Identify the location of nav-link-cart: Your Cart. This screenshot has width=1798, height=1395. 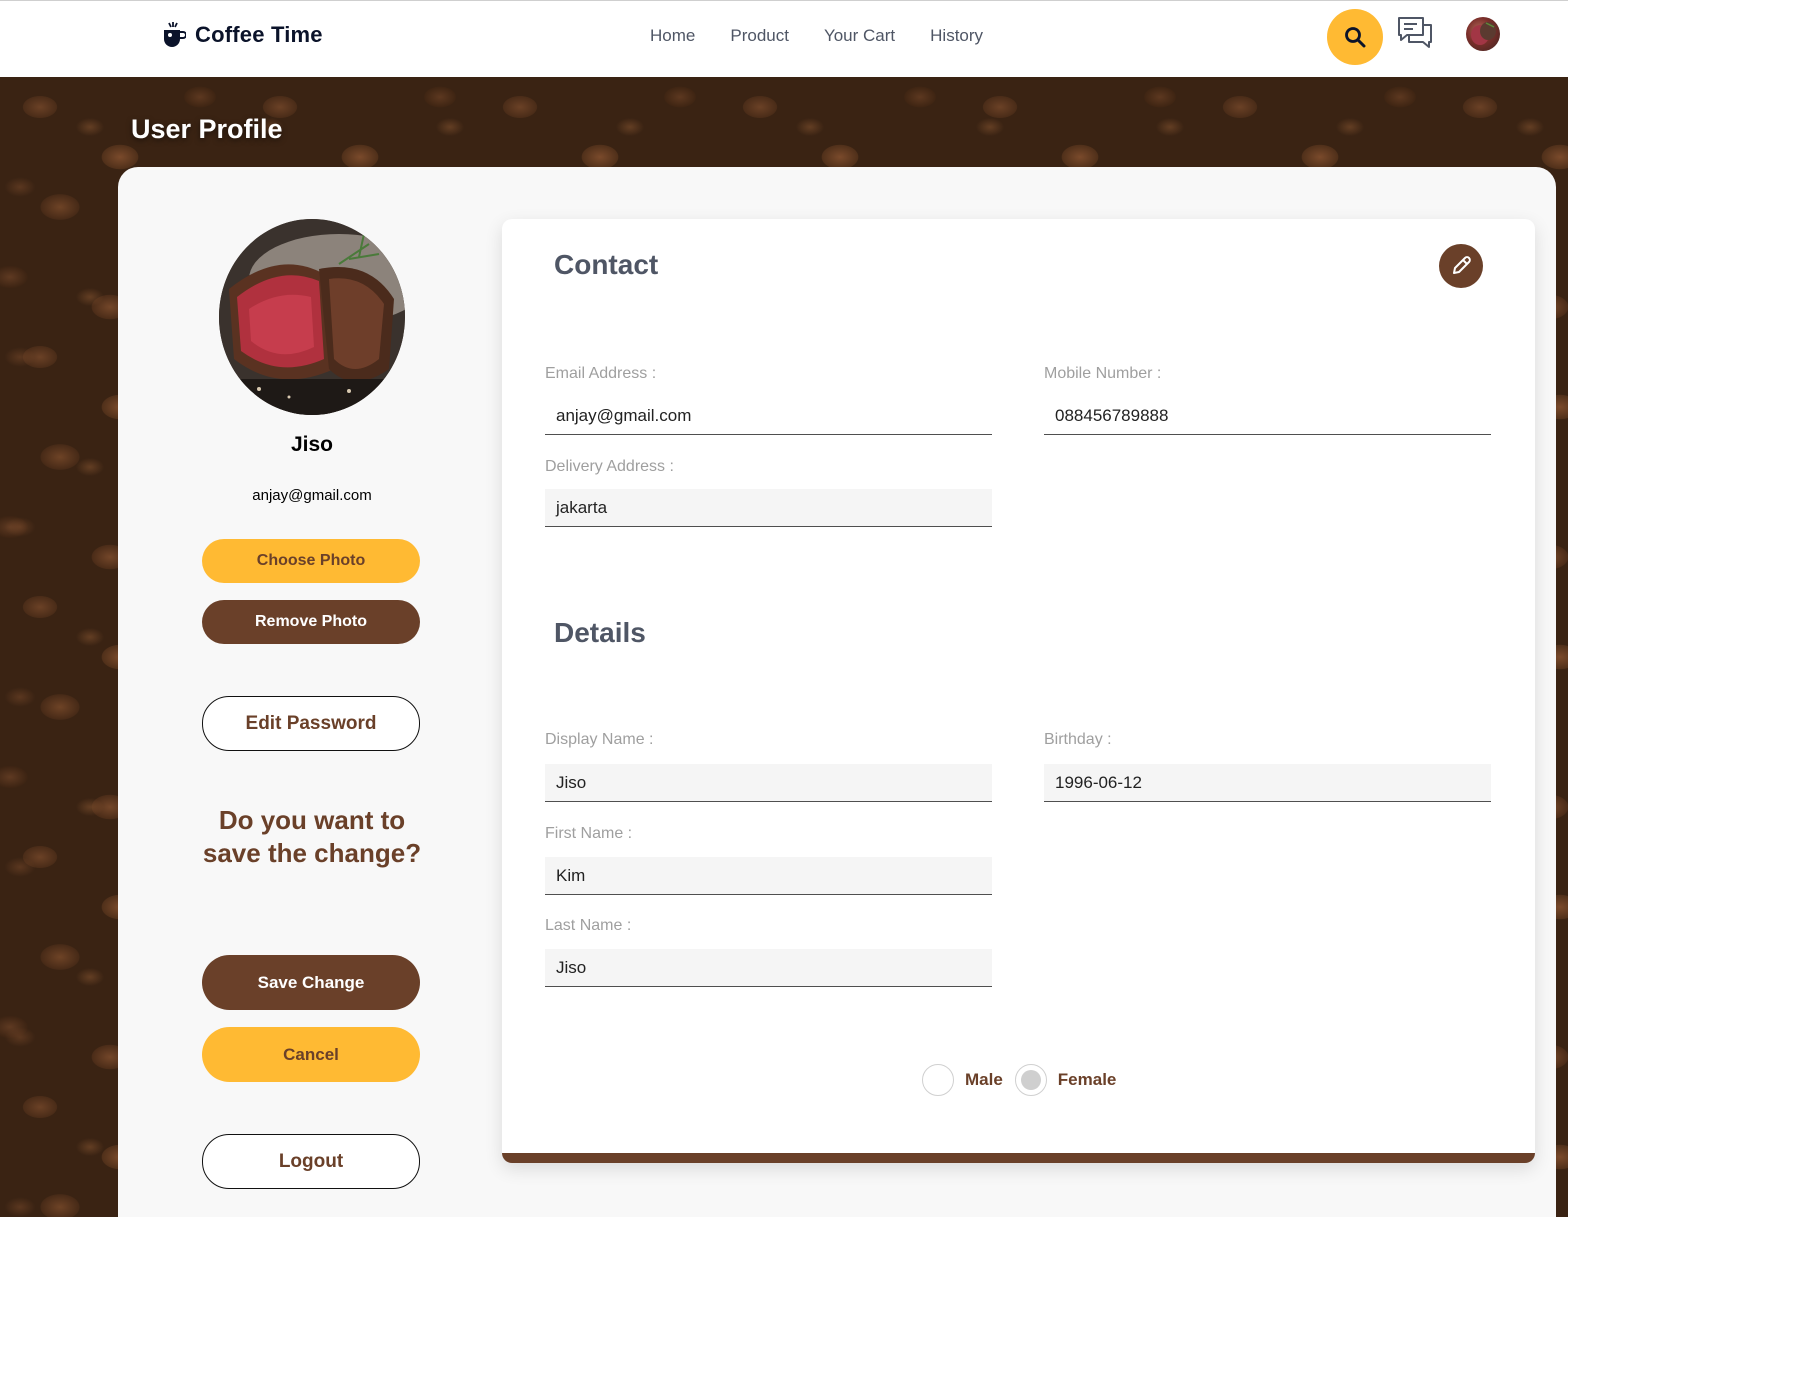
(859, 36).